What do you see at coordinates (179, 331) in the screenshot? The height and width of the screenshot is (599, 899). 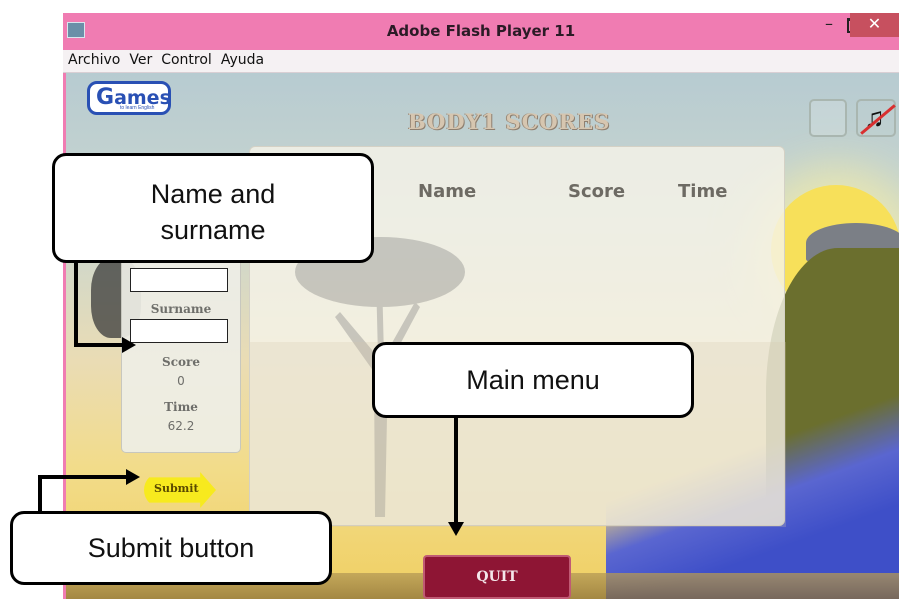 I see `surname-input` at bounding box center [179, 331].